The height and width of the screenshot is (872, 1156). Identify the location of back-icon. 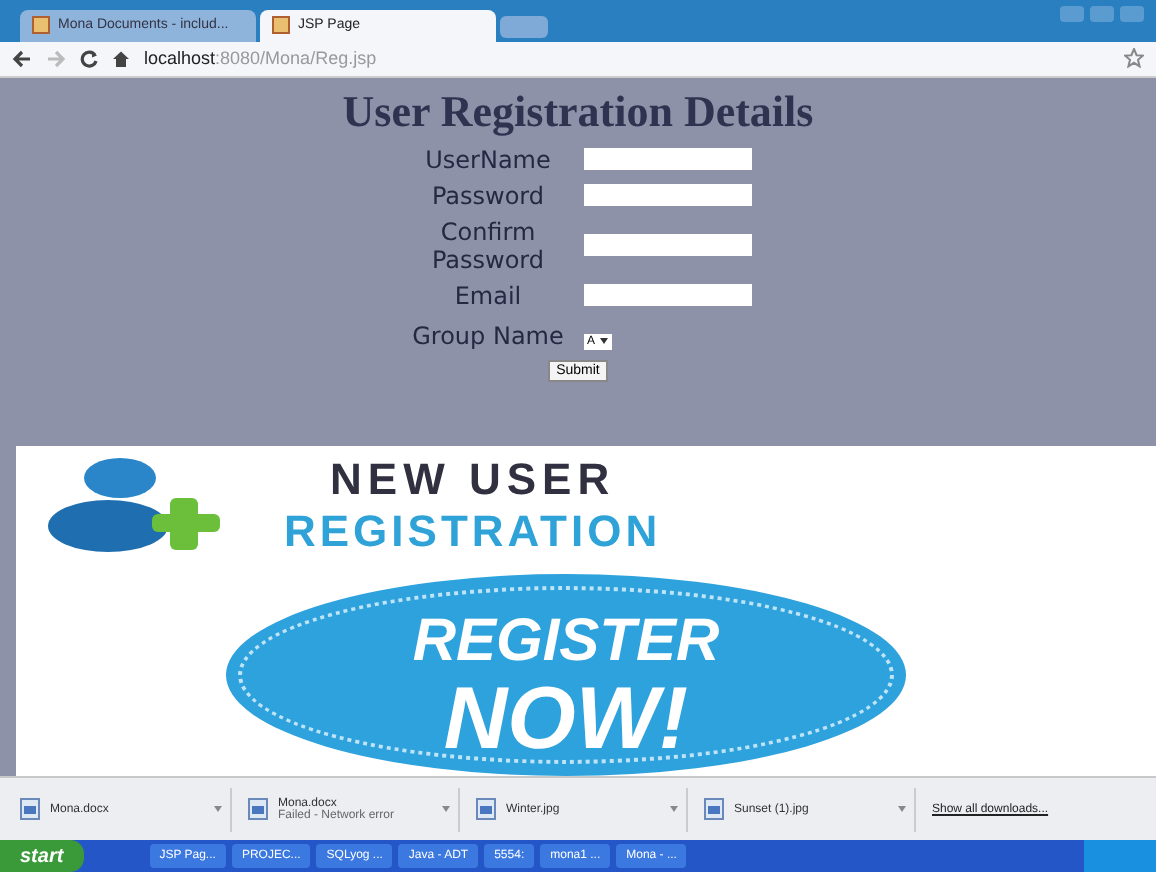
(22, 58).